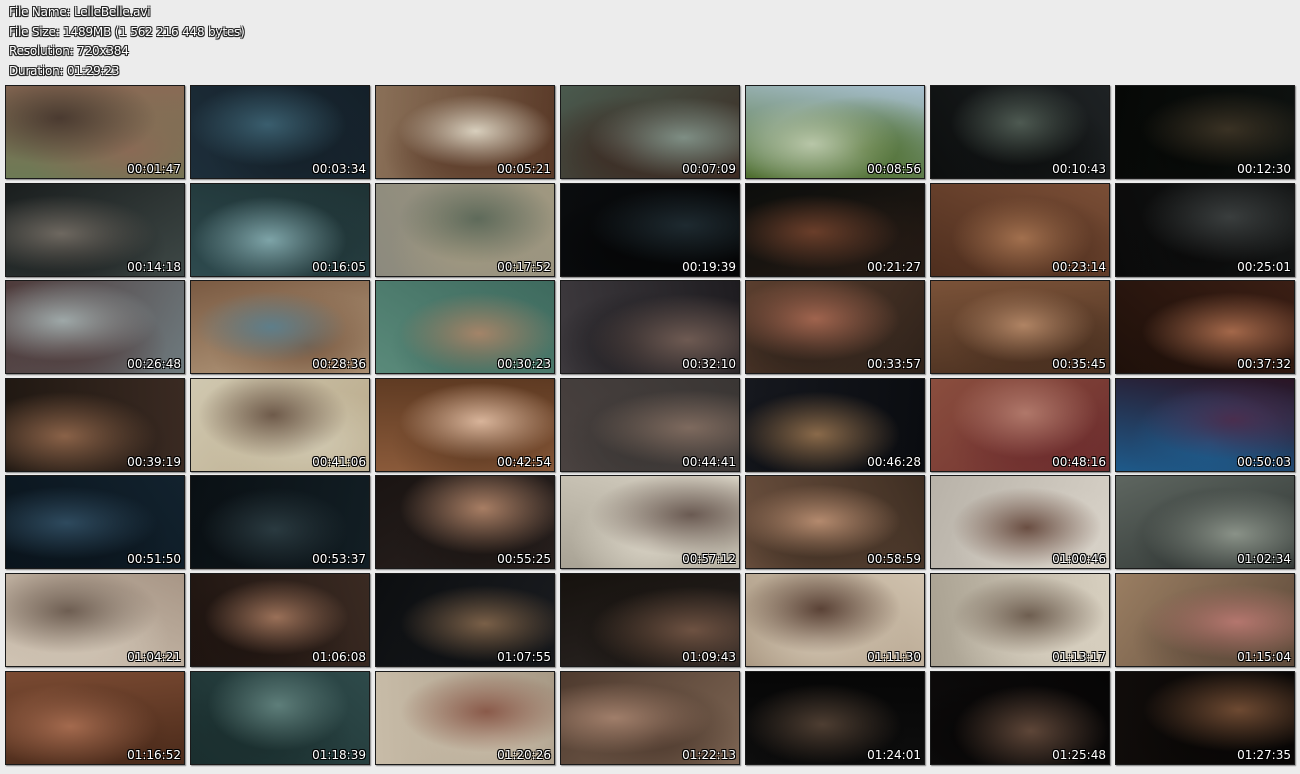 The image size is (1300, 774). What do you see at coordinates (154, 656) in the screenshot?
I see `thumbnail-timestamp: 01:04:21` at bounding box center [154, 656].